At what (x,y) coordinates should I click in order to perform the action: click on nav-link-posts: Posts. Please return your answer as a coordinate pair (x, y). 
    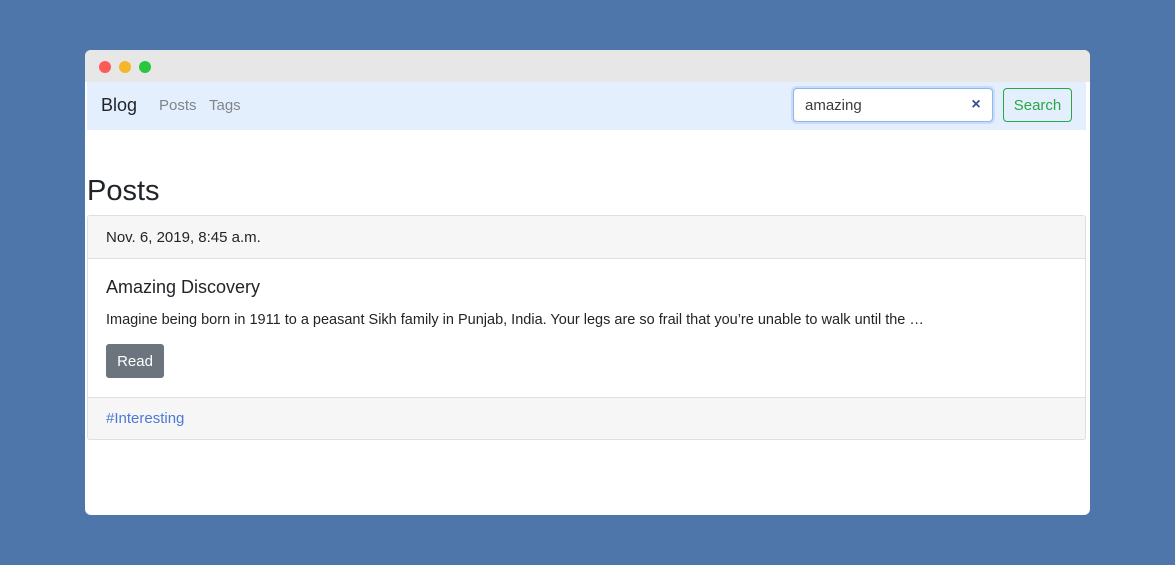
    Looking at the image, I should click on (178, 105).